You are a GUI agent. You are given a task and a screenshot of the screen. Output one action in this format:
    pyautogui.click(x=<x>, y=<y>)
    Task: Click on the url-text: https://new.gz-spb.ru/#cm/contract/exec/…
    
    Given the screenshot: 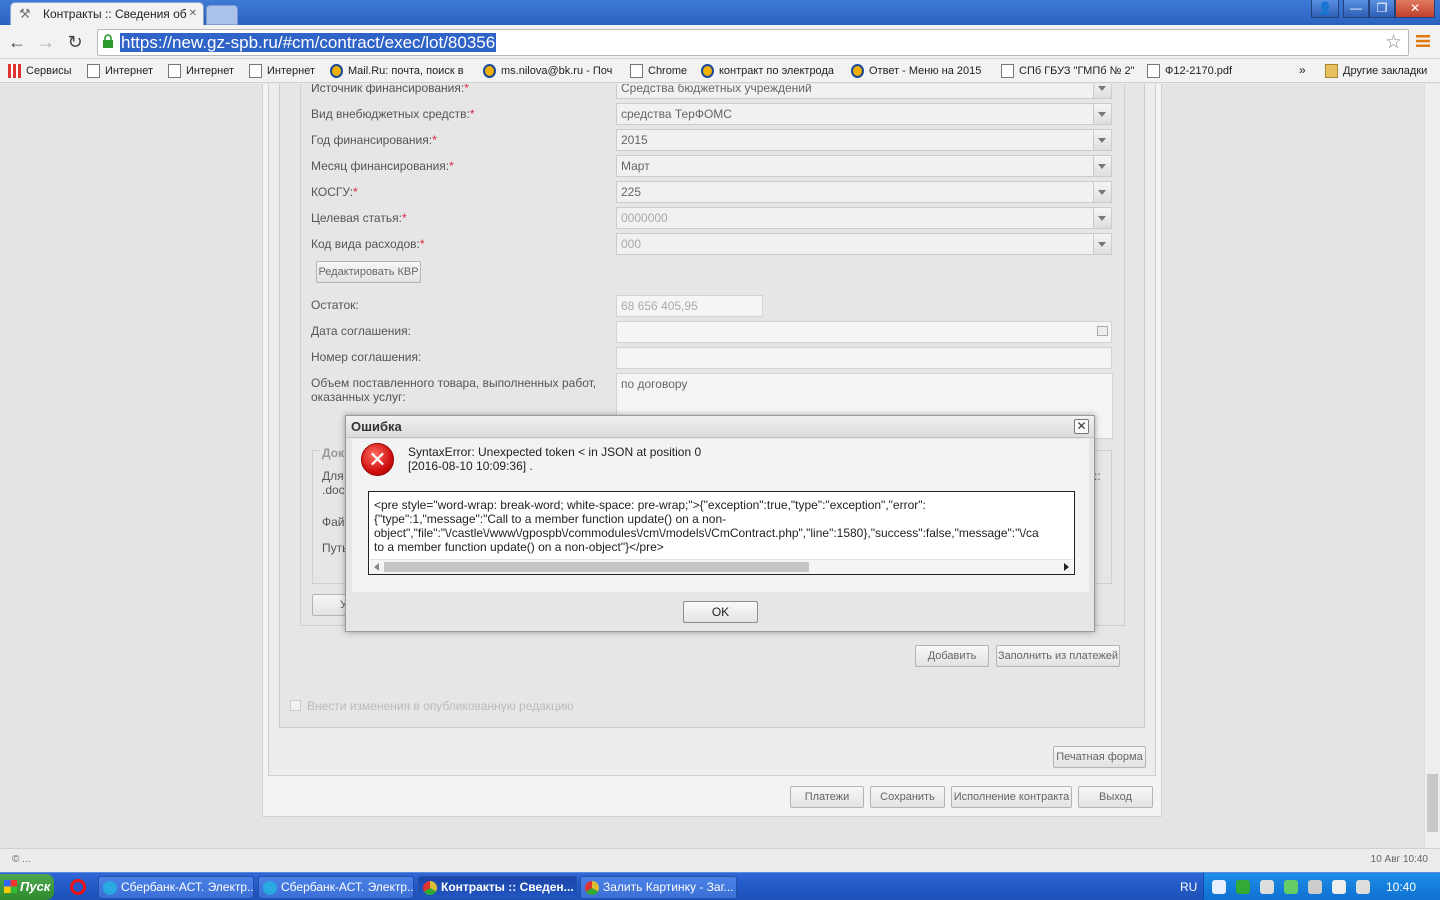 What is the action you would take?
    pyautogui.click(x=308, y=42)
    